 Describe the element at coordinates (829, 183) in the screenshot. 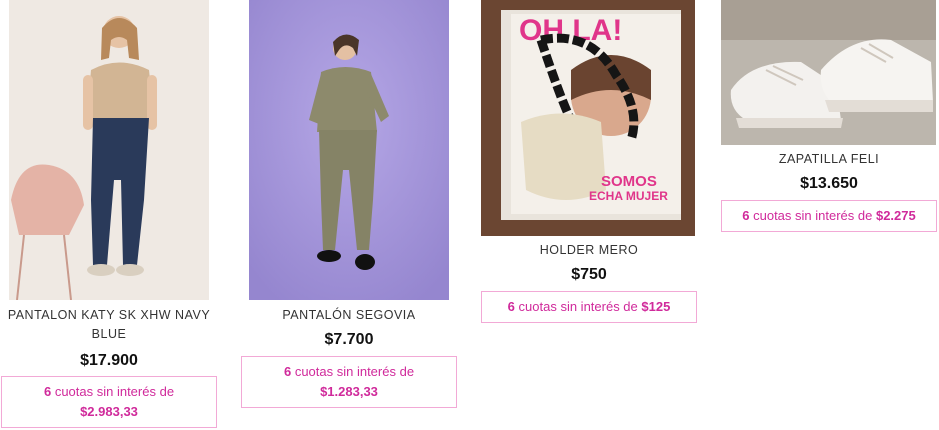

I see `product-price-4: $13.650` at that location.